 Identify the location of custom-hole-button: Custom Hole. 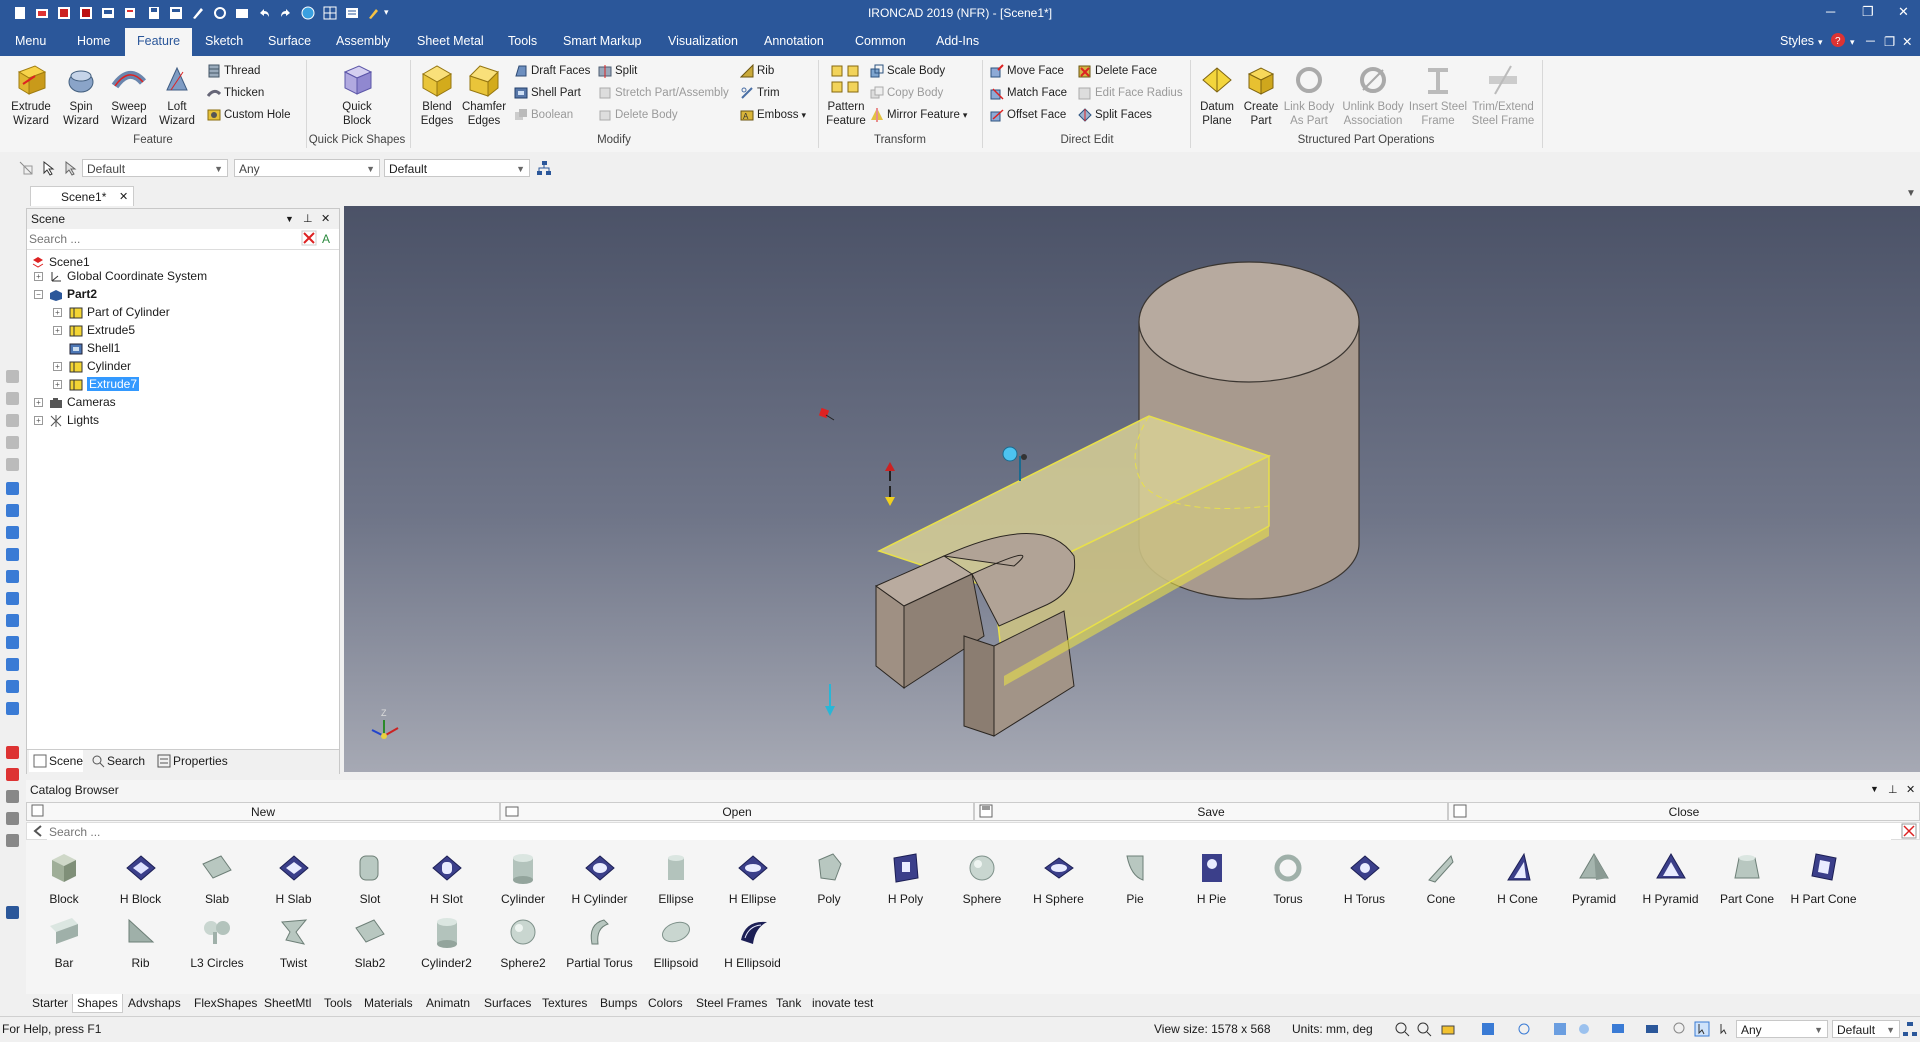
(248, 115).